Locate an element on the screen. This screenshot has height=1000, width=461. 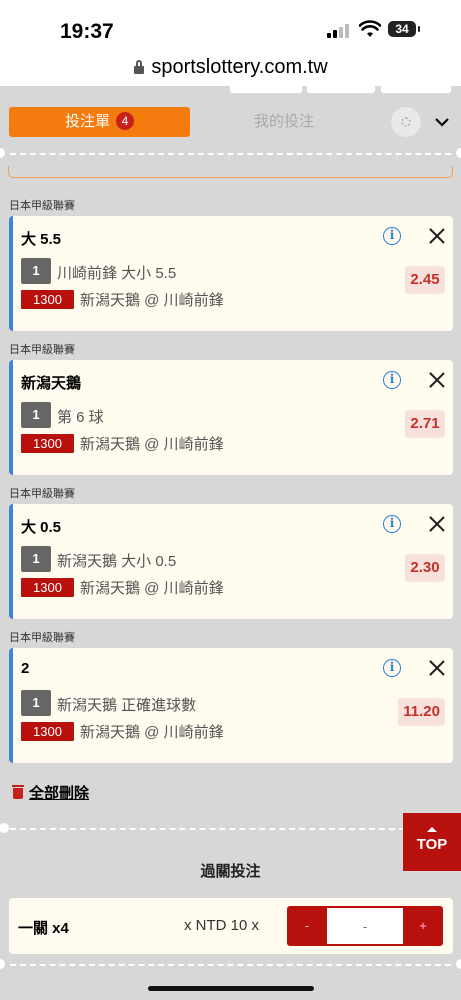
selection-title: 大 5.5 is located at coordinates (41, 239).